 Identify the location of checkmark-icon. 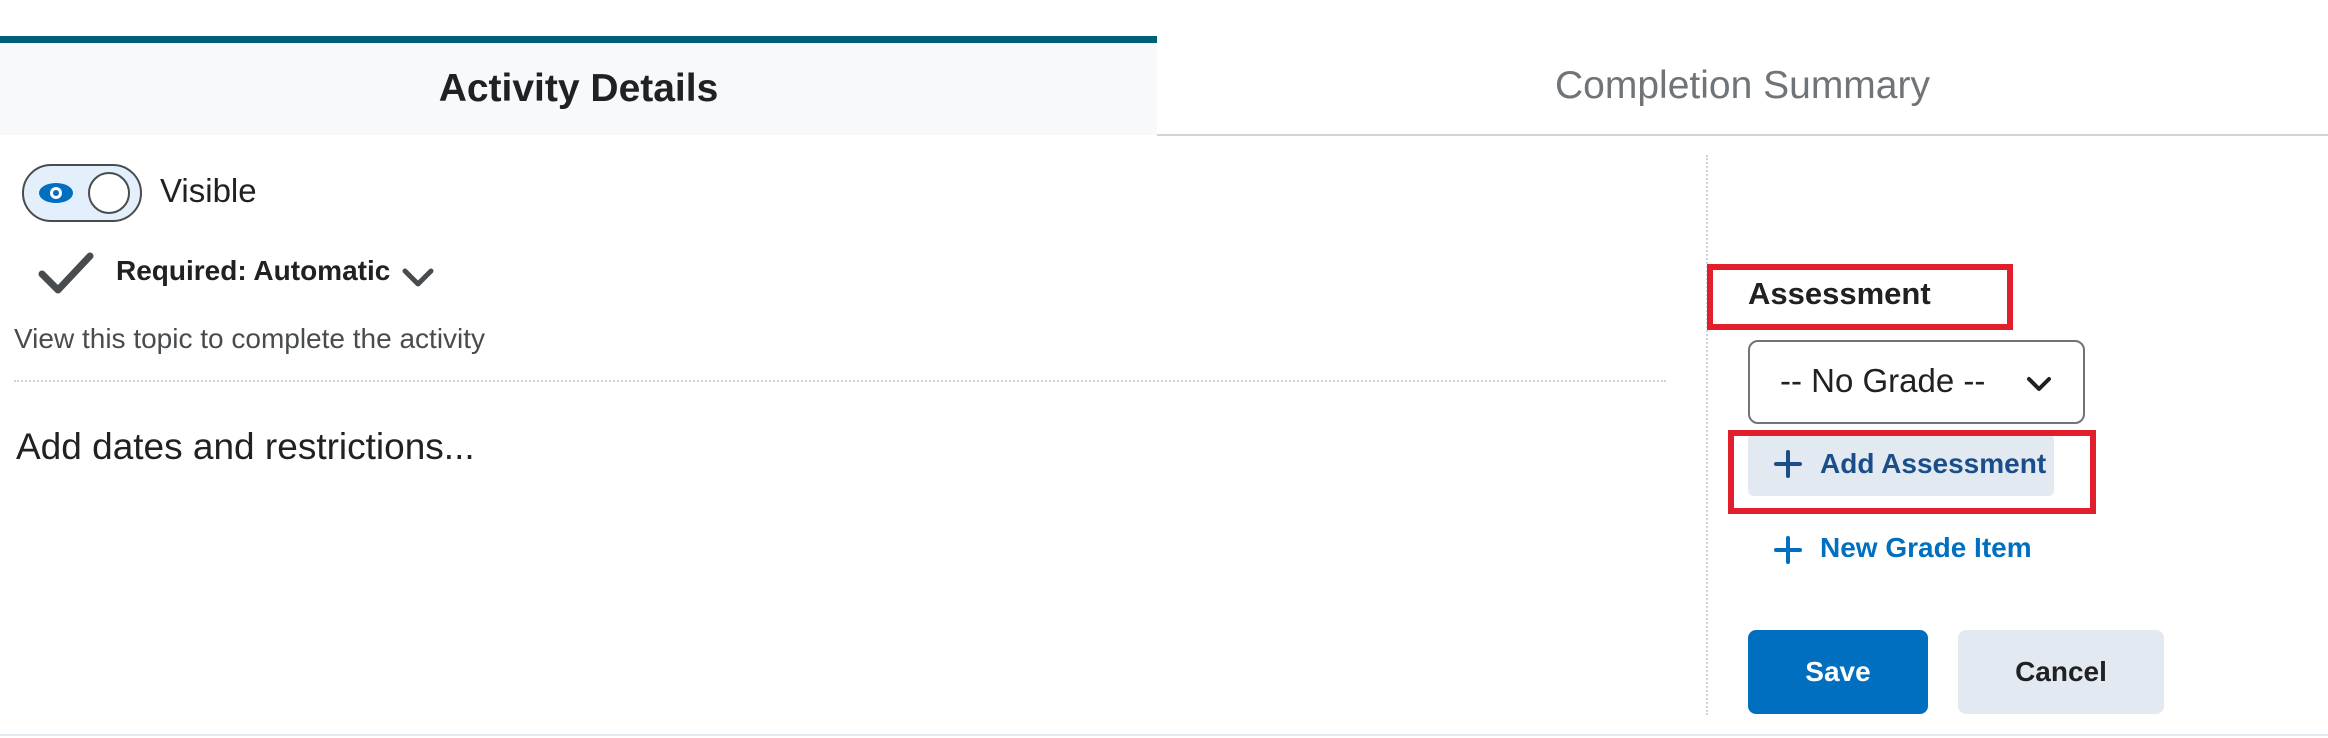
(66, 273).